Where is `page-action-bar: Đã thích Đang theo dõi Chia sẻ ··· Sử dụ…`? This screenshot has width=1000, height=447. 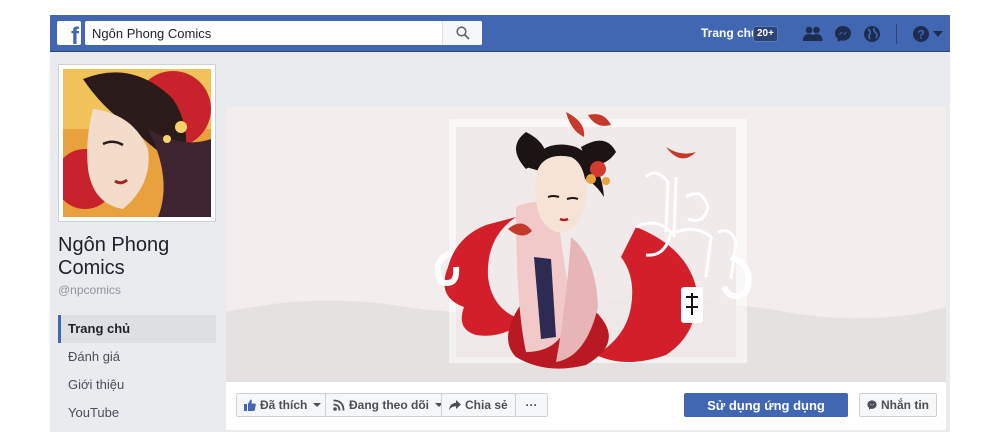 page-action-bar: Đã thích Đang theo dõi Chia sẻ ··· Sử dụ… is located at coordinates (586, 405).